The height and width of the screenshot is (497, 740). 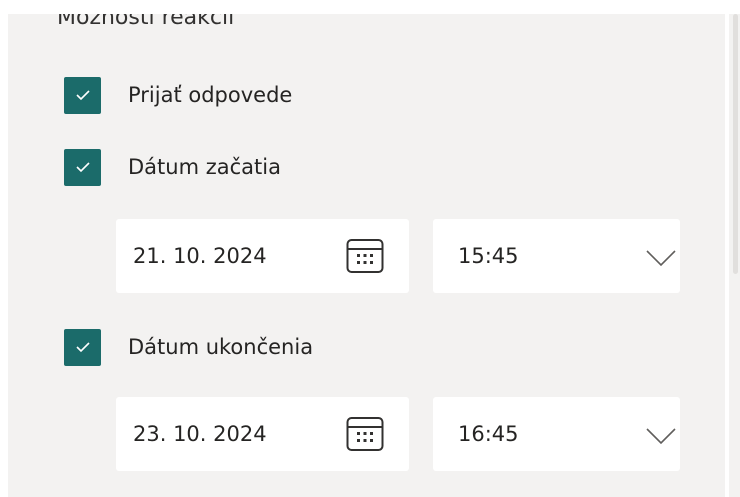 What do you see at coordinates (370, 7) in the screenshot?
I see `top-edge-mask` at bounding box center [370, 7].